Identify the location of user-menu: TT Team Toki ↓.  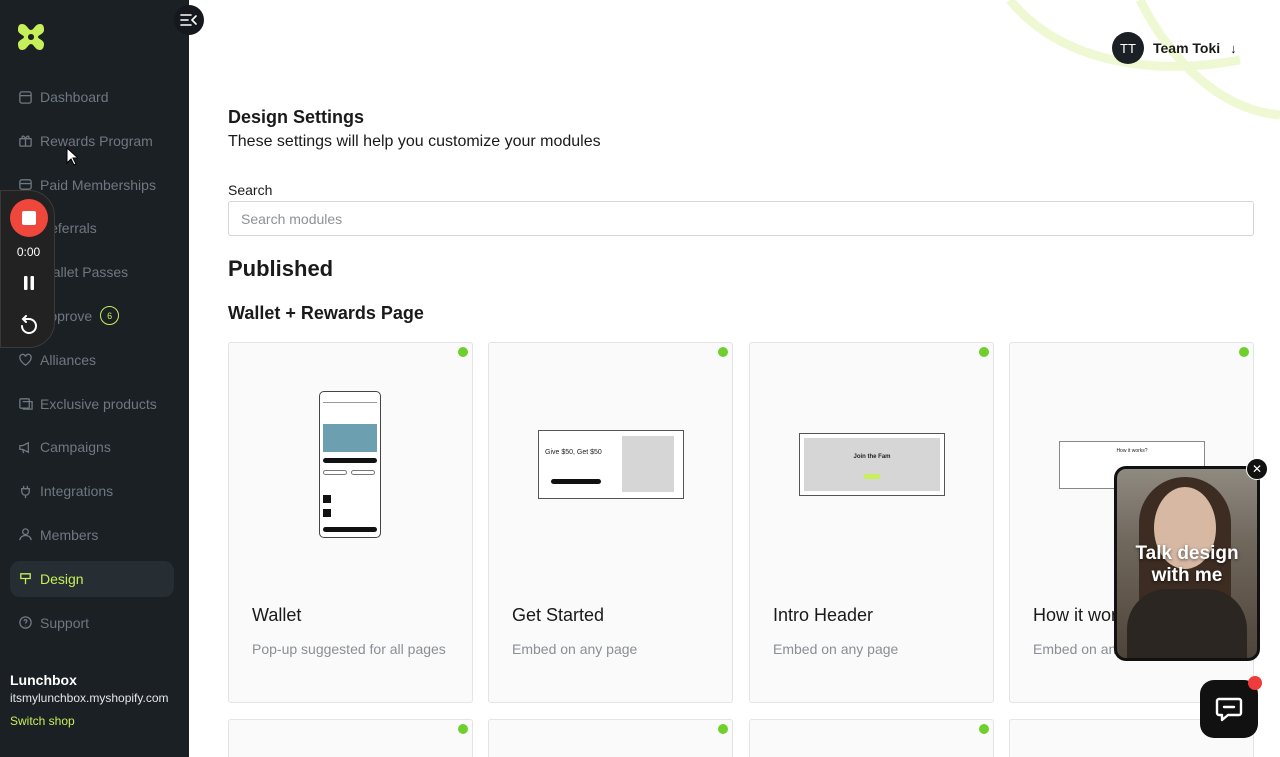
(1174, 48).